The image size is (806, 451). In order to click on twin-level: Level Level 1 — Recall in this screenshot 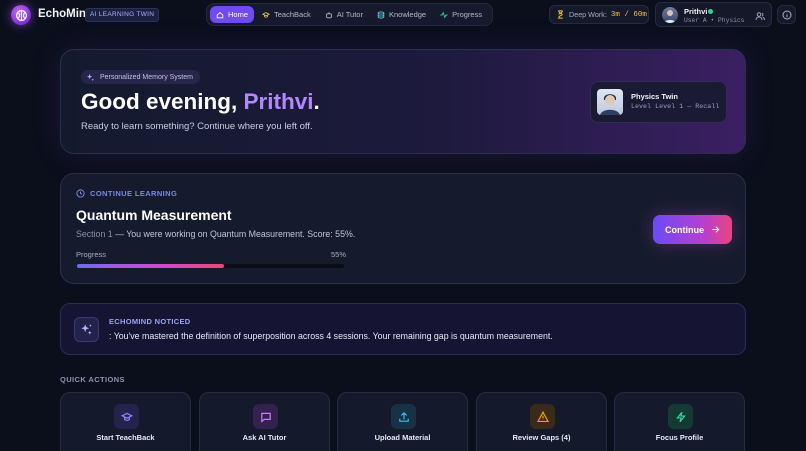, I will do `click(675, 107)`.